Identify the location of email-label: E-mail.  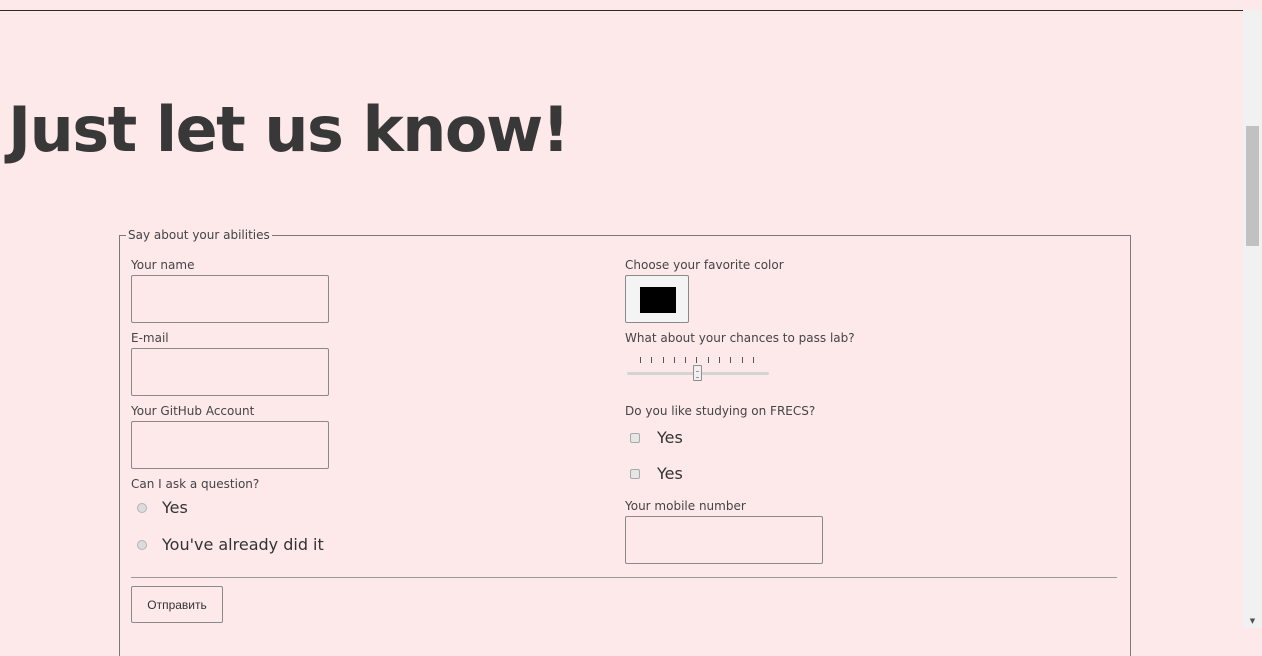
(150, 338).